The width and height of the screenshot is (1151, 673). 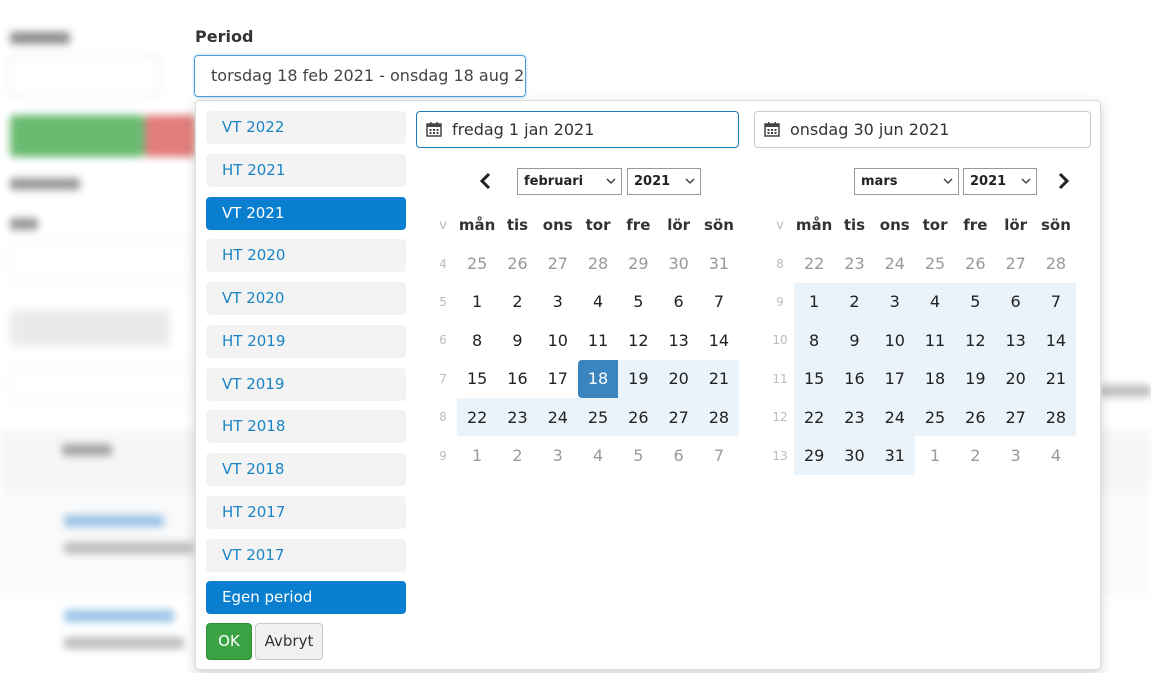 I want to click on chevron-left-icon, so click(x=486, y=181).